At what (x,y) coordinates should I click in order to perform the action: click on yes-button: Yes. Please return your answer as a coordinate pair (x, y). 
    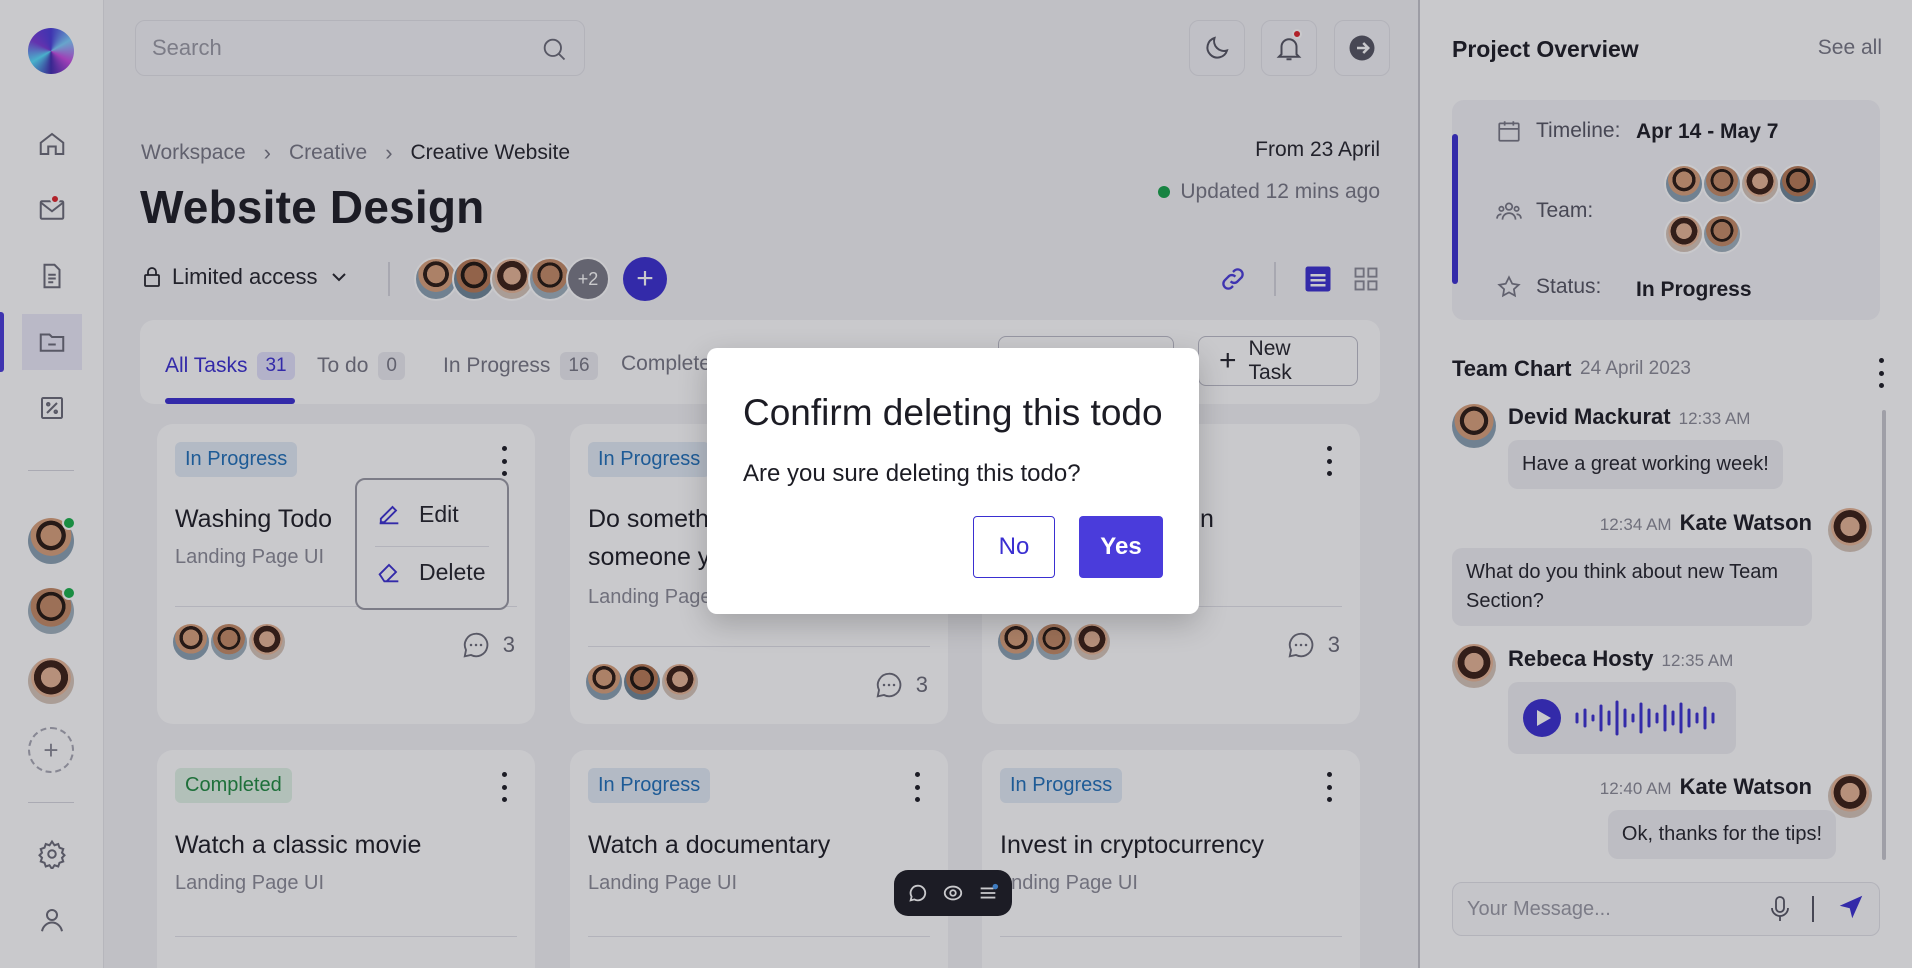
    Looking at the image, I should click on (1121, 547).